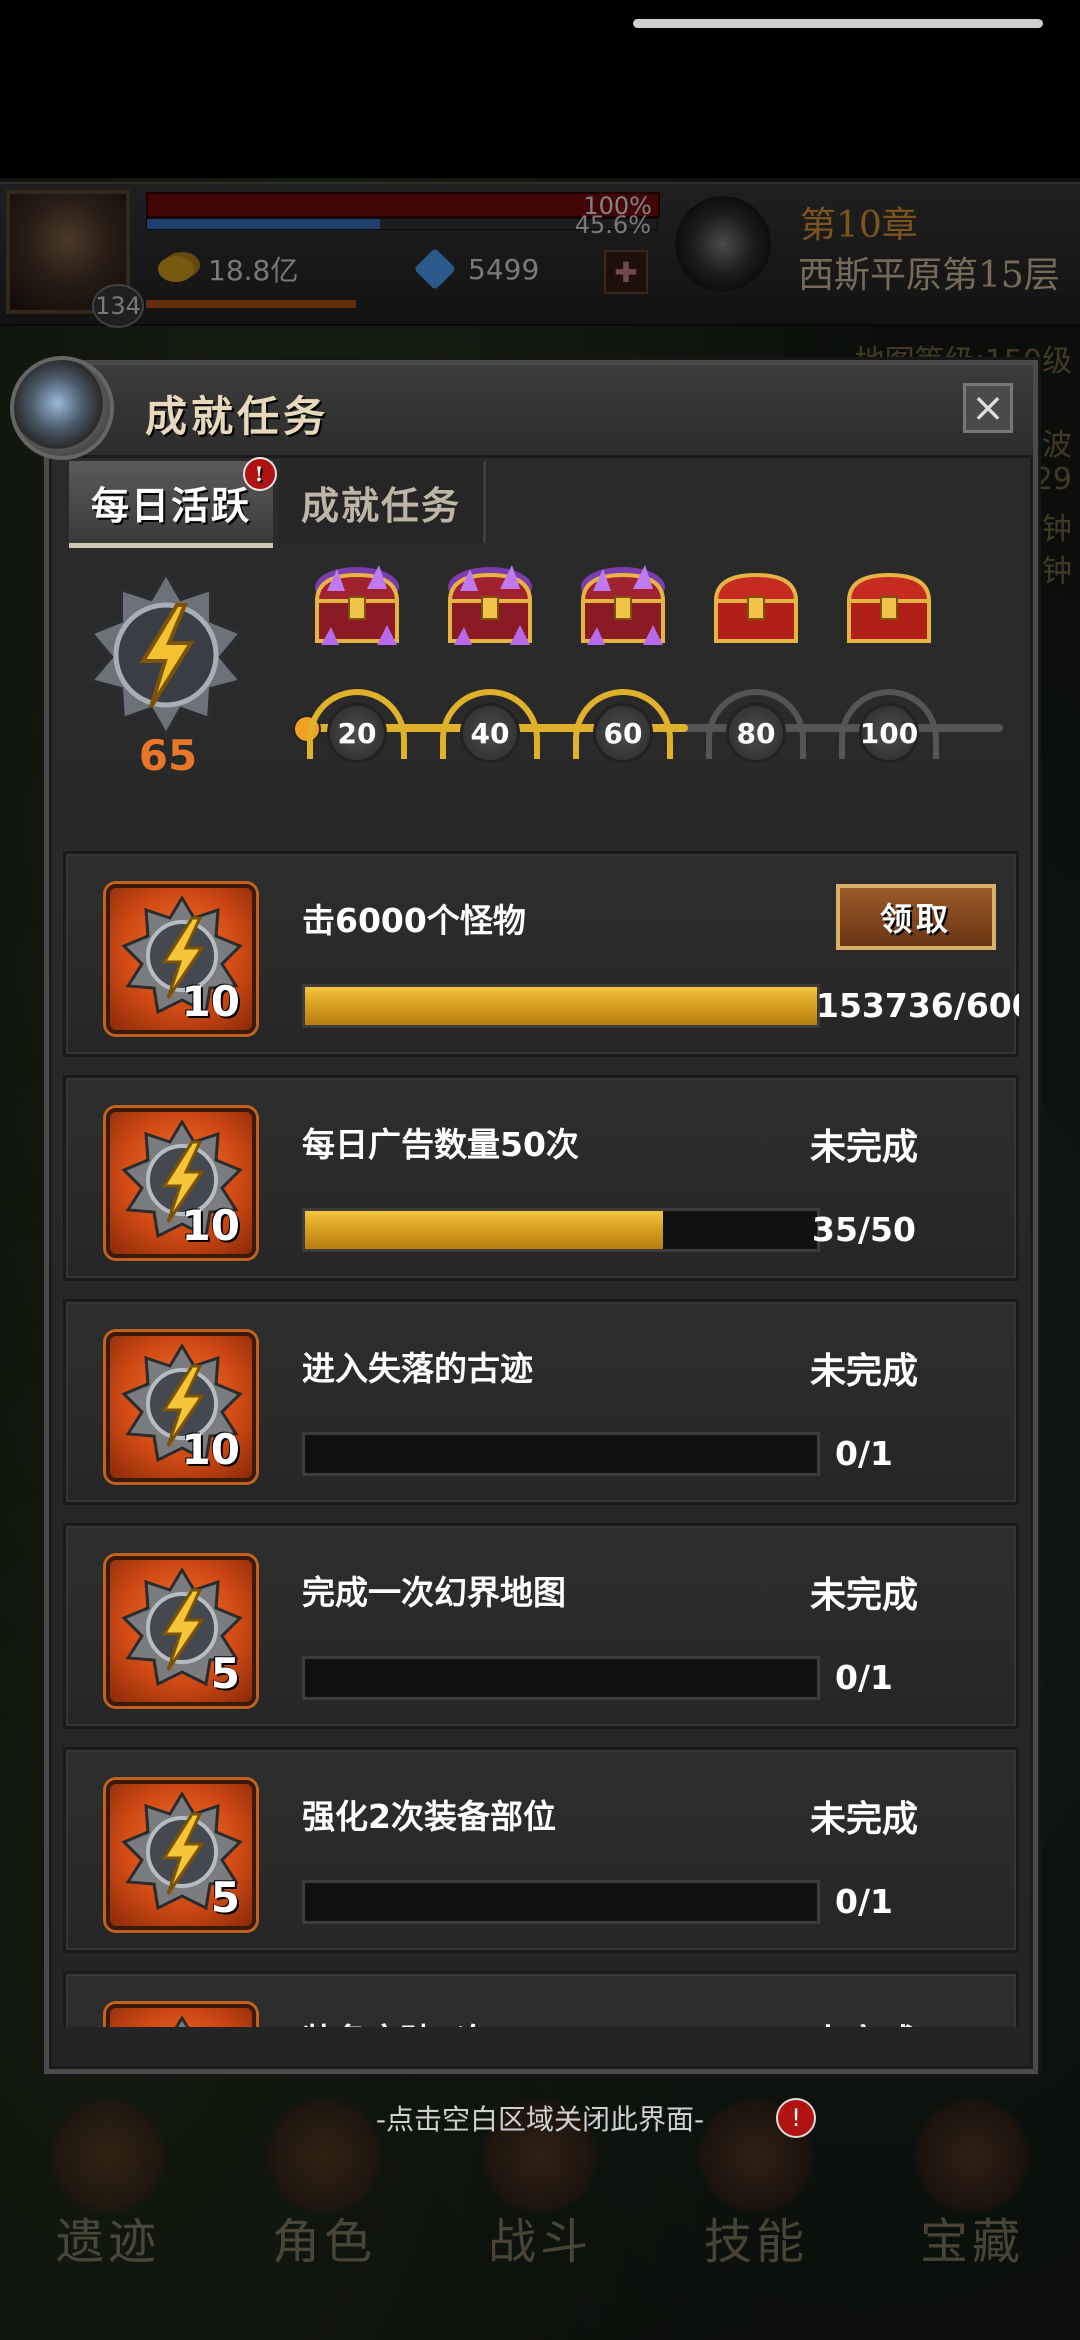 The image size is (1080, 2340). Describe the element at coordinates (541, 954) in the screenshot. I see `quest-card: 10 击6000个怪物 领取 153736/6000` at that location.